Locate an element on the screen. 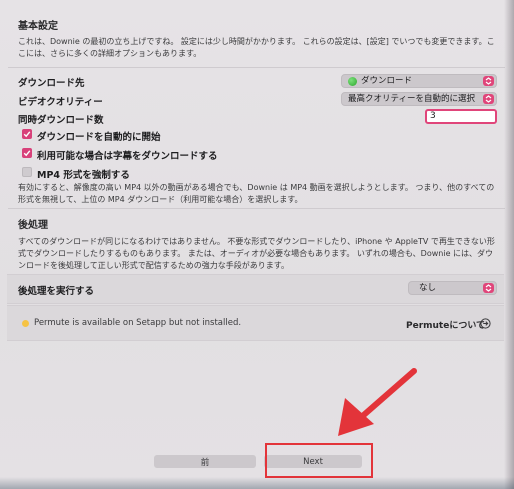 The image size is (514, 489). desktop-edge is located at coordinates (257, 483).